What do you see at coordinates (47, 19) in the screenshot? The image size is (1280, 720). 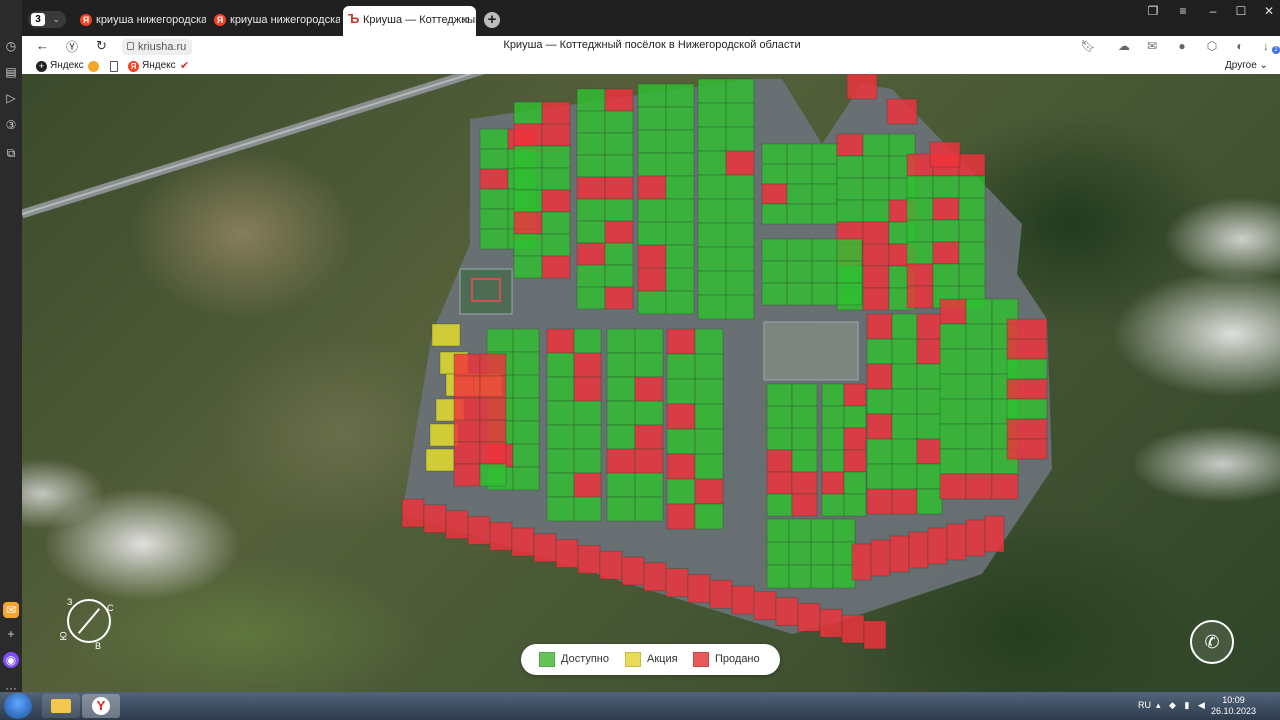 I see `workspace-button: 3 ⌄` at bounding box center [47, 19].